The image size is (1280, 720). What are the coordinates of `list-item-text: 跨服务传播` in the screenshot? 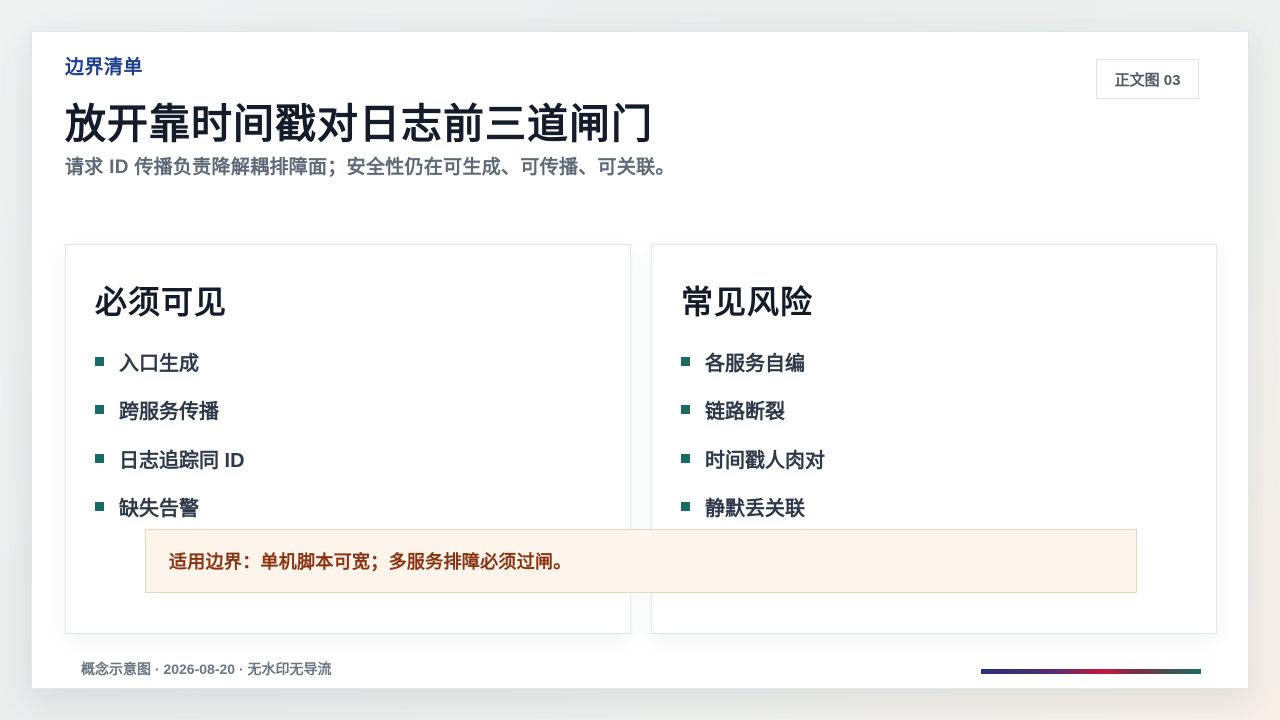 It's located at (169, 412).